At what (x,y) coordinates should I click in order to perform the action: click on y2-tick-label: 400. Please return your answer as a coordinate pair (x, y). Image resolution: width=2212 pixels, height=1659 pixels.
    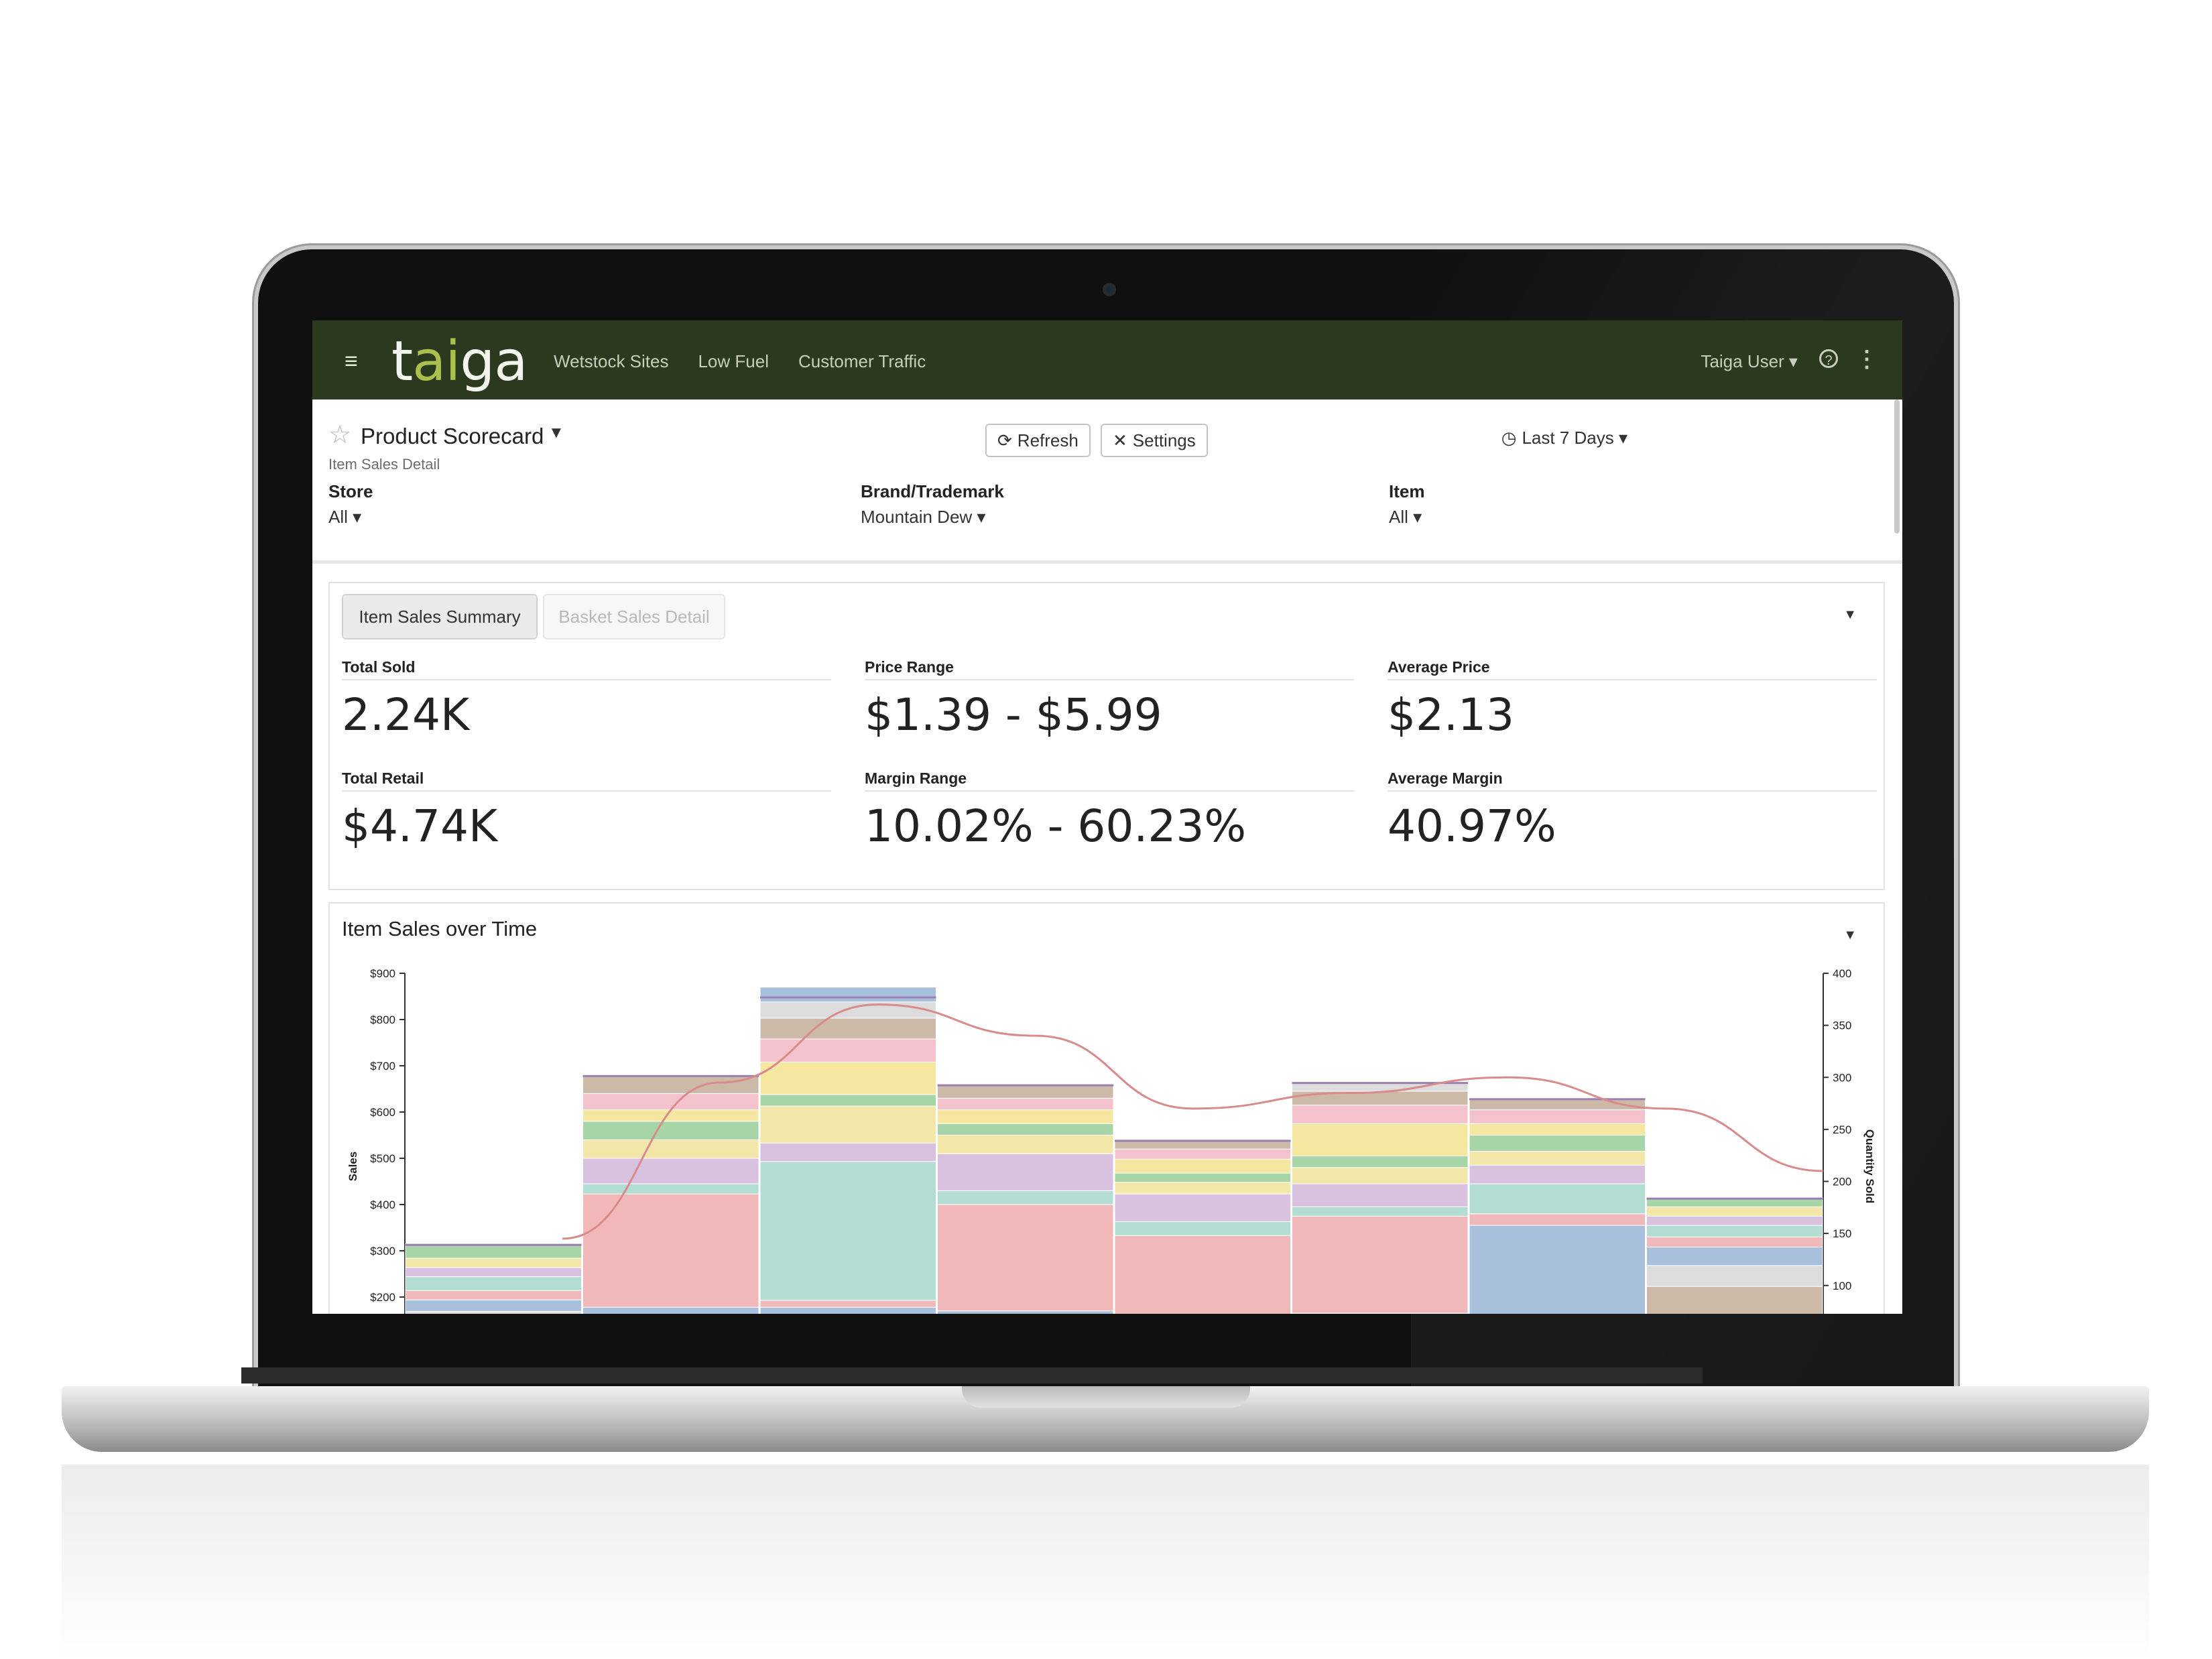
    Looking at the image, I should click on (1842, 973).